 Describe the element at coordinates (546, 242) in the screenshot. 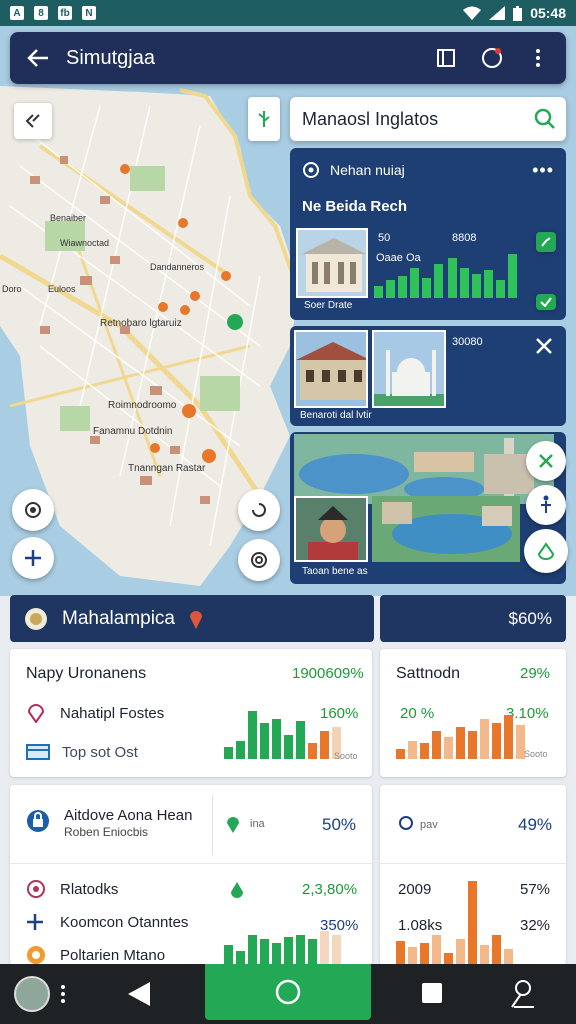

I see `trend-up-icon` at that location.